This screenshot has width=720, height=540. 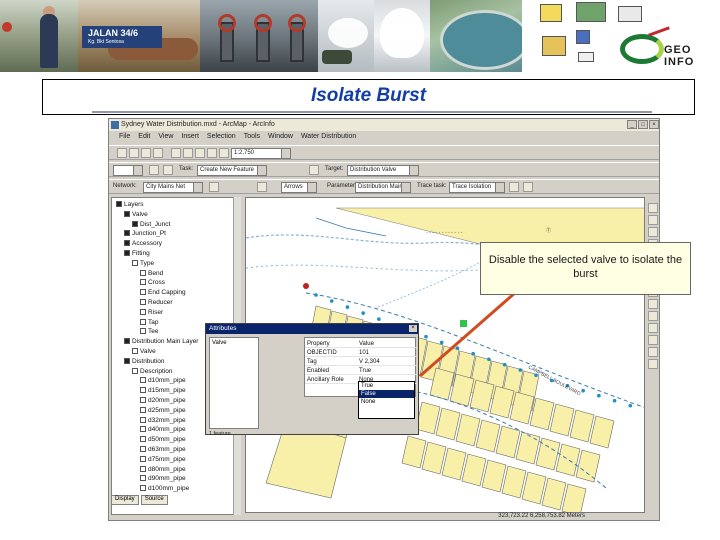 I want to click on identify-icon, so click(x=653, y=328).